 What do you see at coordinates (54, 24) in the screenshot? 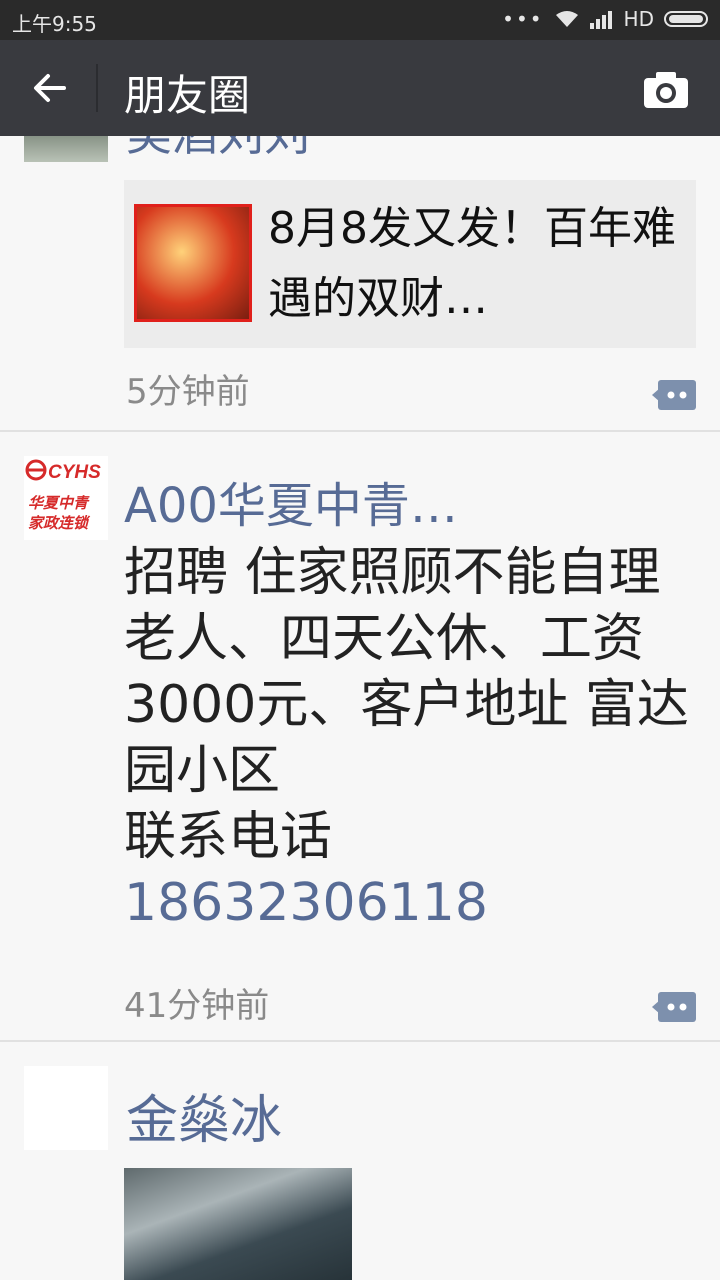
I see `status-time: 上午9:55` at bounding box center [54, 24].